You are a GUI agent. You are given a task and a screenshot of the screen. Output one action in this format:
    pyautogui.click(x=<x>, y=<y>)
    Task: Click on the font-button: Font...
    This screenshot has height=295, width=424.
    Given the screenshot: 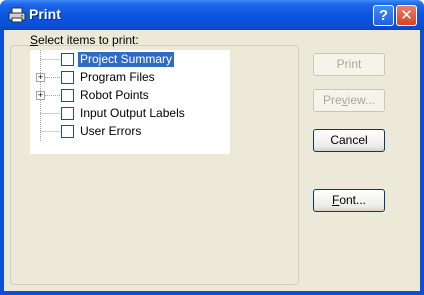 What is the action you would take?
    pyautogui.click(x=349, y=200)
    